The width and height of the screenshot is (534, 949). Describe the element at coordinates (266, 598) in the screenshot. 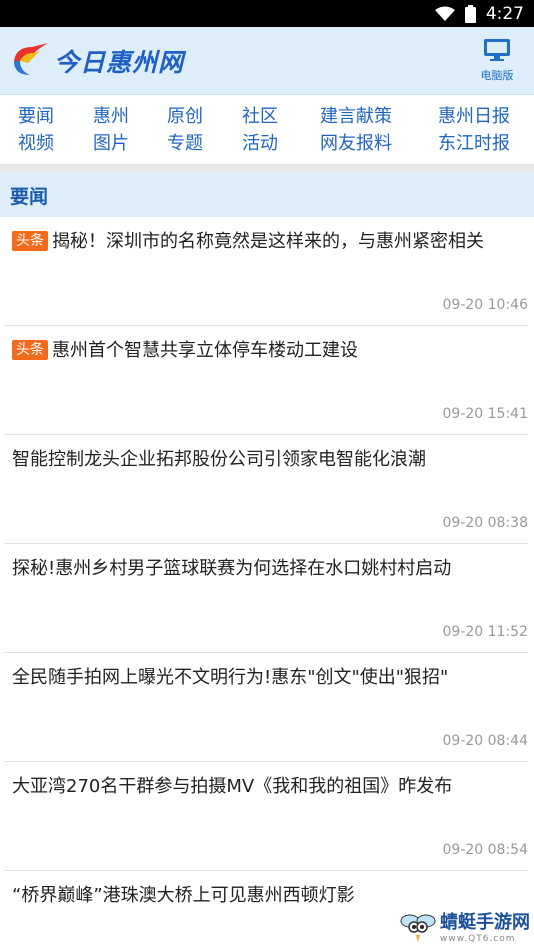

I see `news-item: 探秘!惠州乡村男子篮球联赛为何选择在水口姚村村启动 09-20 11:52` at that location.